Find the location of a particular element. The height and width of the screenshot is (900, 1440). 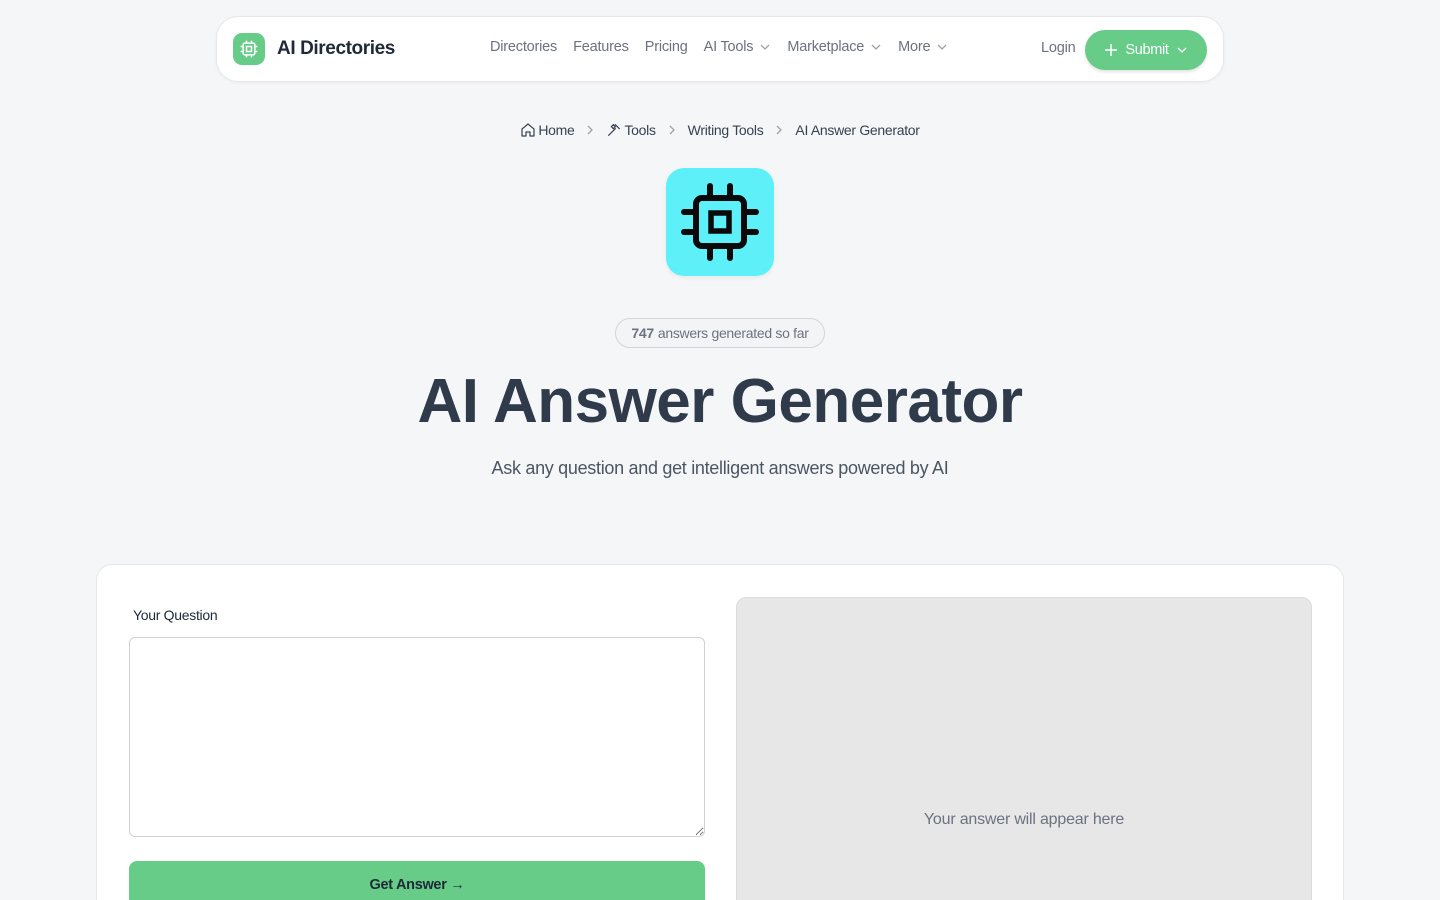

get-answer-button: Get Answer → is located at coordinates (417, 880).